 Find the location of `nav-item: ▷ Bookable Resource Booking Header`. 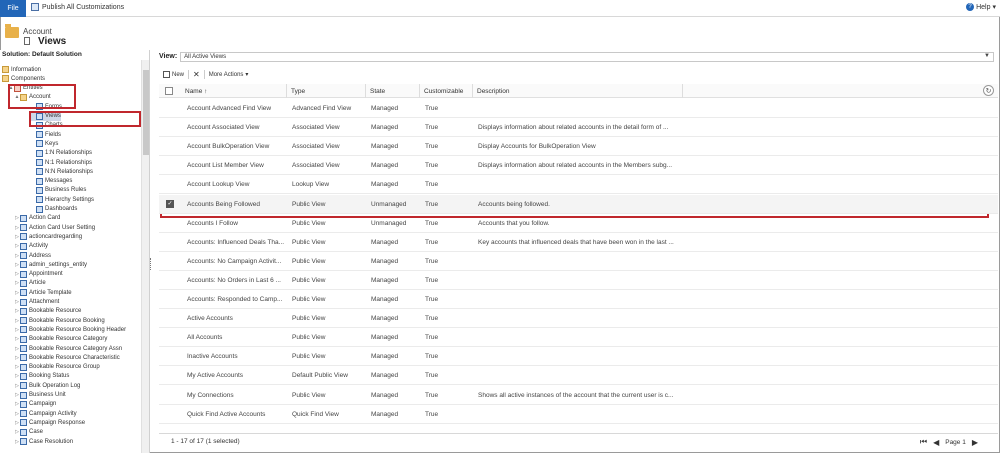

nav-item: ▷ Bookable Resource Booking Header is located at coordinates (70, 329).